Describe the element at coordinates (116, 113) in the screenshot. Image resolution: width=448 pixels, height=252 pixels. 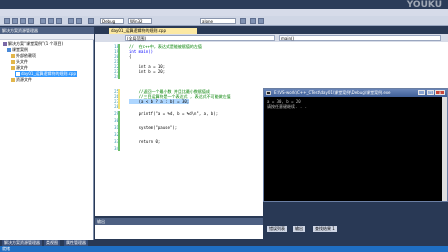
I see `line-number: 29` at that location.